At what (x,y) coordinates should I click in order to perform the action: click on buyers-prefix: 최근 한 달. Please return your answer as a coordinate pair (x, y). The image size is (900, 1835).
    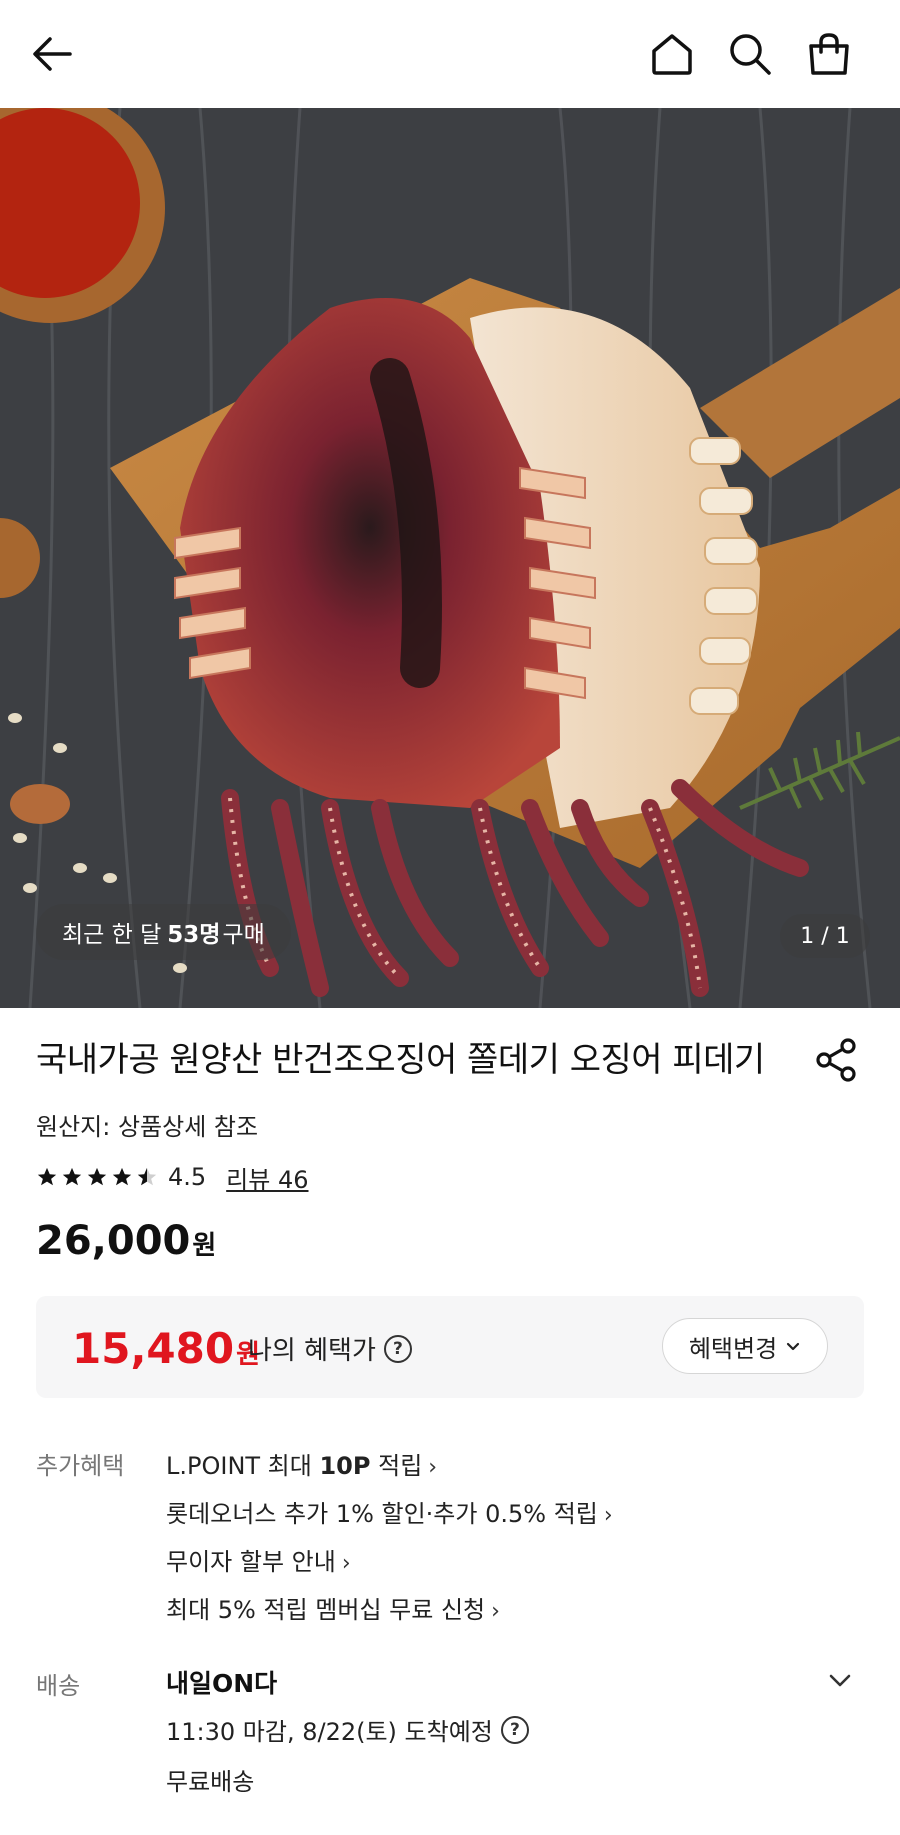
    Looking at the image, I should click on (112, 935).